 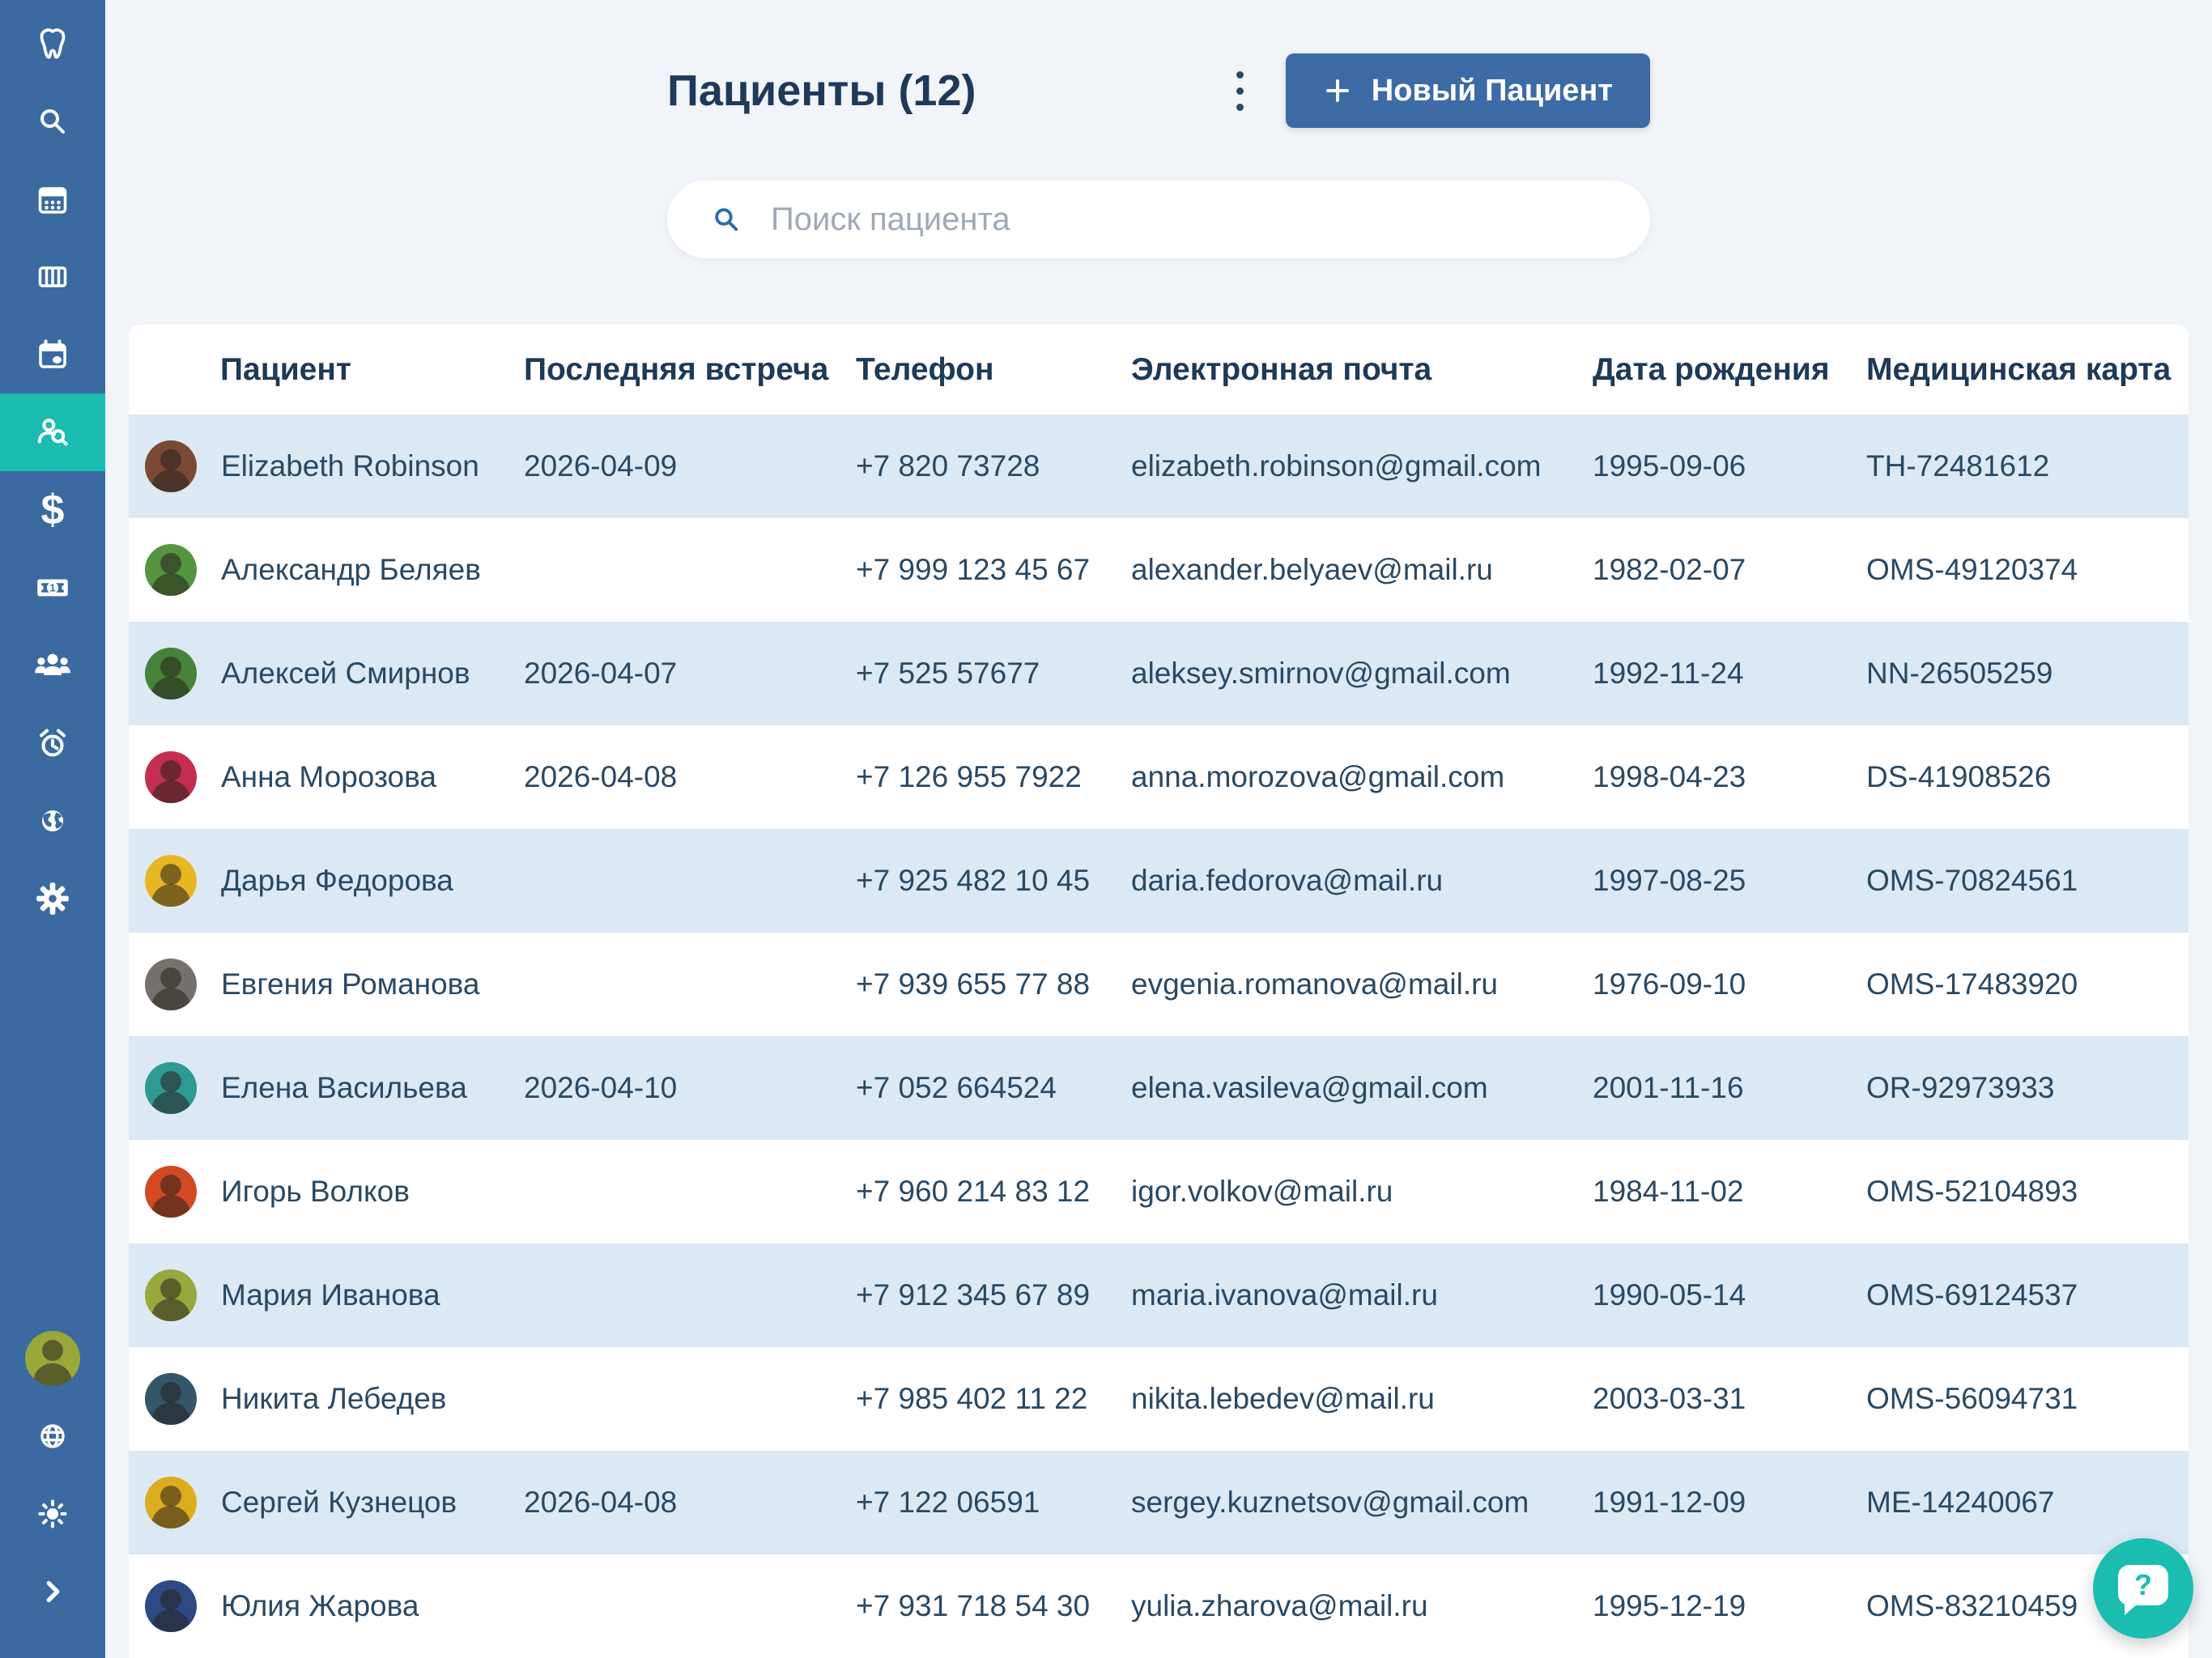 I want to click on earth-icon, so click(x=53, y=821).